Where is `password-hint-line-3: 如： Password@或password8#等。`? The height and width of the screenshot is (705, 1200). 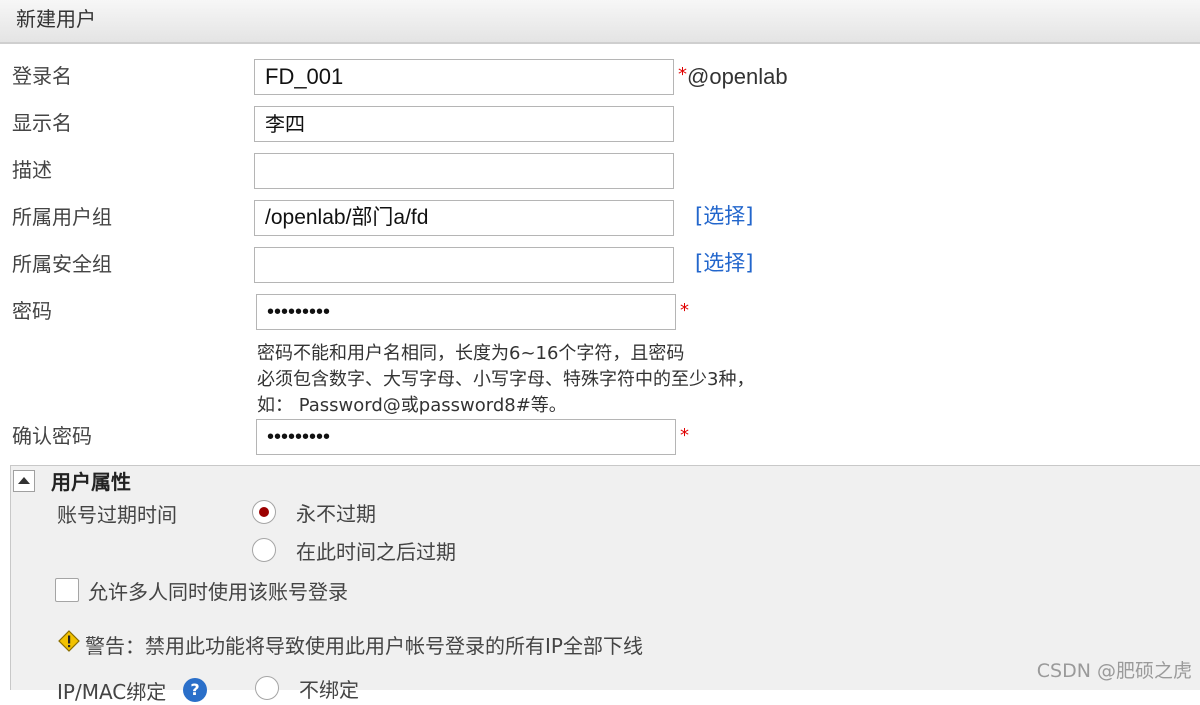 password-hint-line-3: 如： Password@或password8#等。 is located at coordinates (412, 405).